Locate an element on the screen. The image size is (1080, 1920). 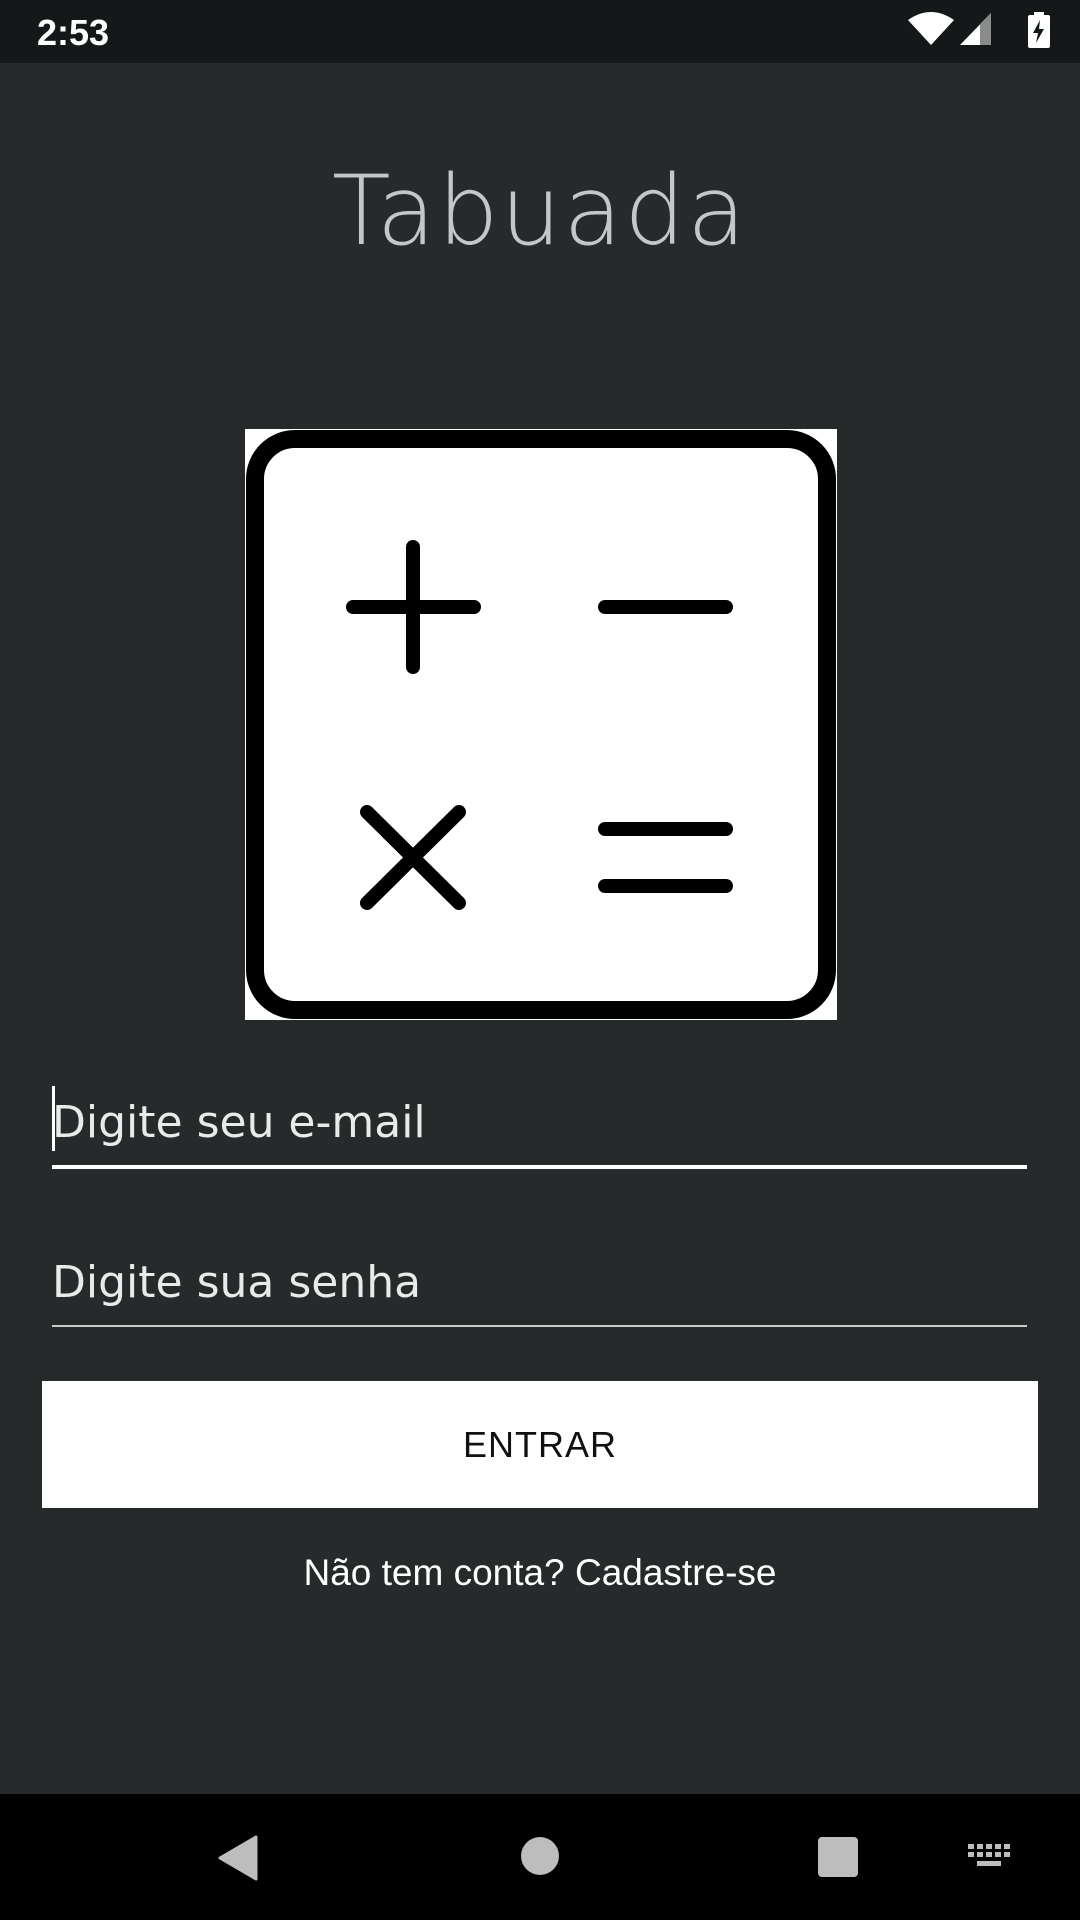
password-field is located at coordinates (539, 1283).